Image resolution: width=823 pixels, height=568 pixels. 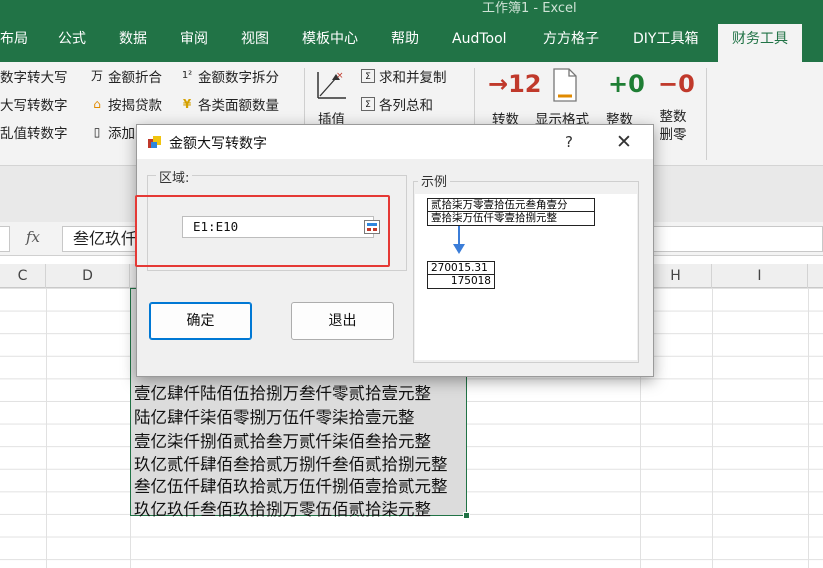 What do you see at coordinates (571, 39) in the screenshot?
I see `tab-fangfangezi: 方方格子` at bounding box center [571, 39].